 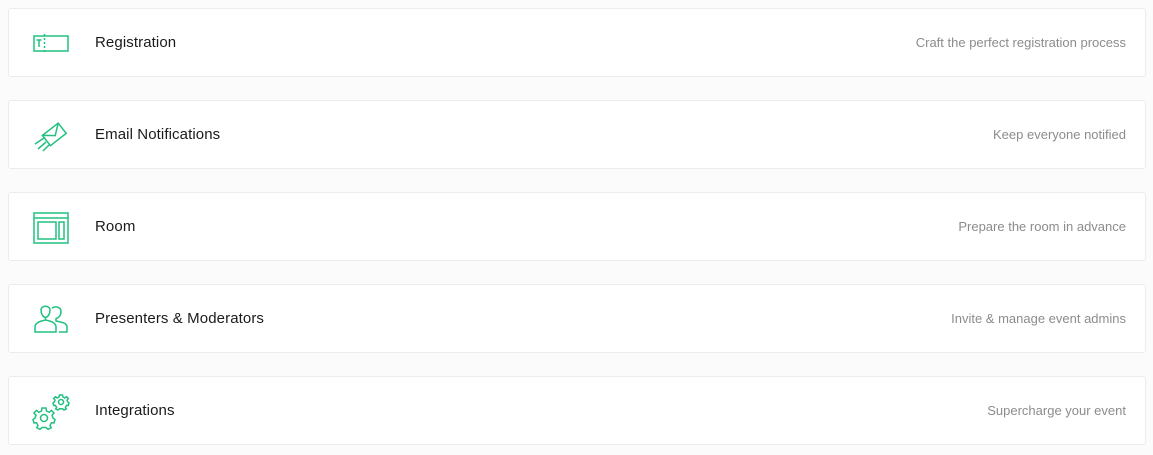 I want to click on item-title: Presenters & Moderators, so click(x=180, y=318).